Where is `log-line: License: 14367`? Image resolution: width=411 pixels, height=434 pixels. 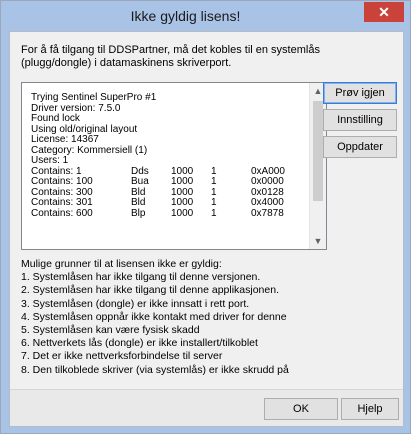
log-line: License: 14367 is located at coordinates (65, 139).